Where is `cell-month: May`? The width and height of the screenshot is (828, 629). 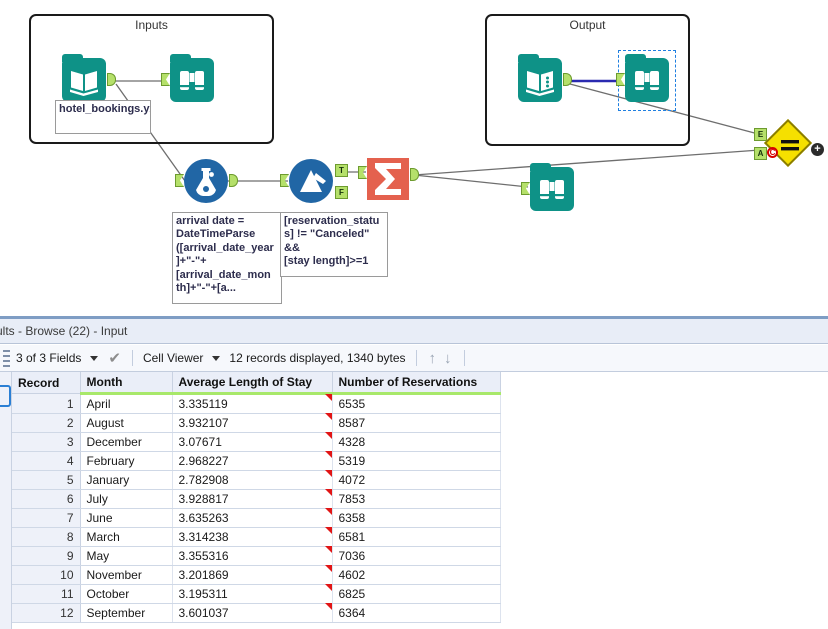 cell-month: May is located at coordinates (126, 556).